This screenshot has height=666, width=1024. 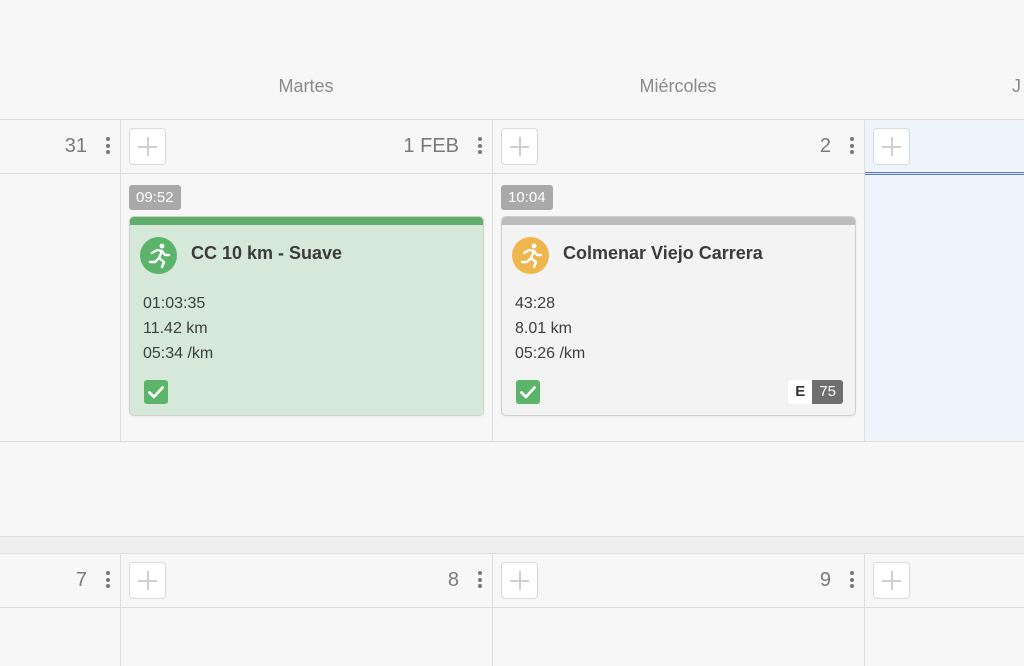 I want to click on effort-label: E, so click(x=800, y=392).